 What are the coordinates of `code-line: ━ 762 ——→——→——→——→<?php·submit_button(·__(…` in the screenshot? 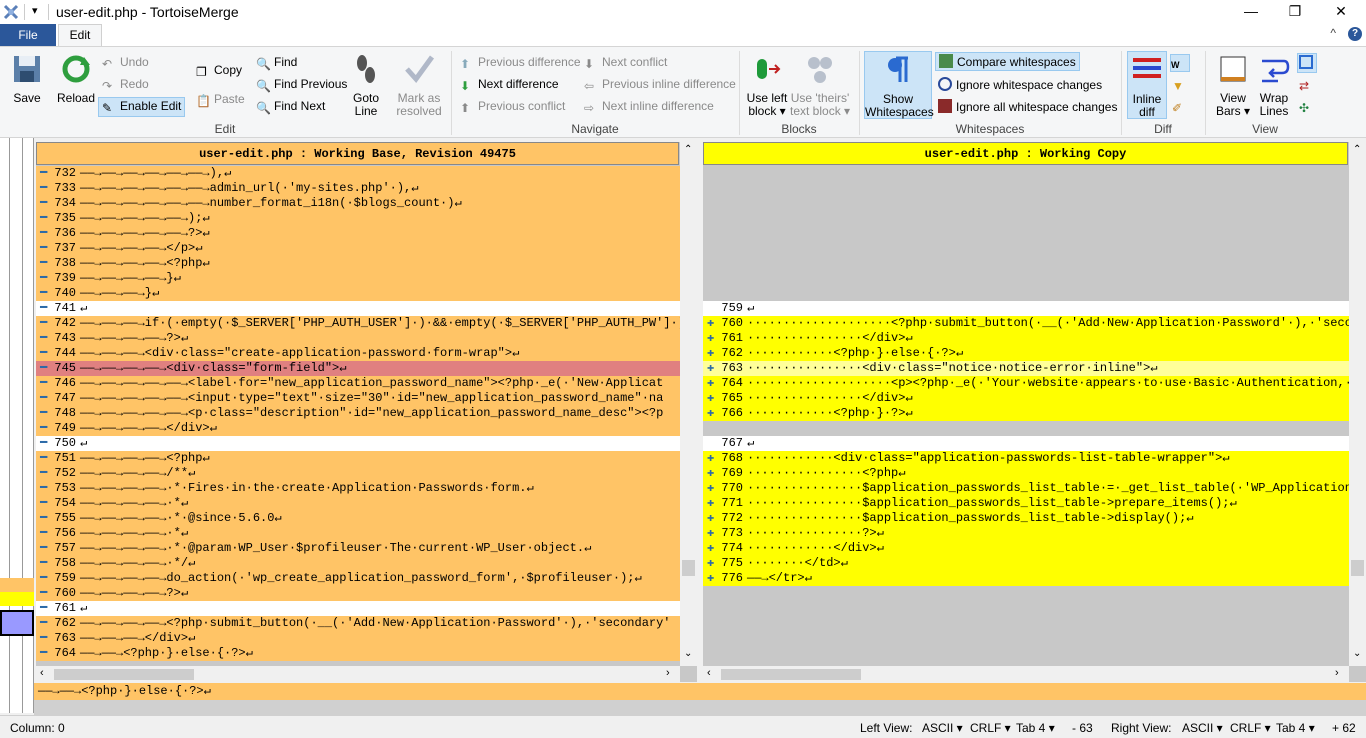 It's located at (358, 623).